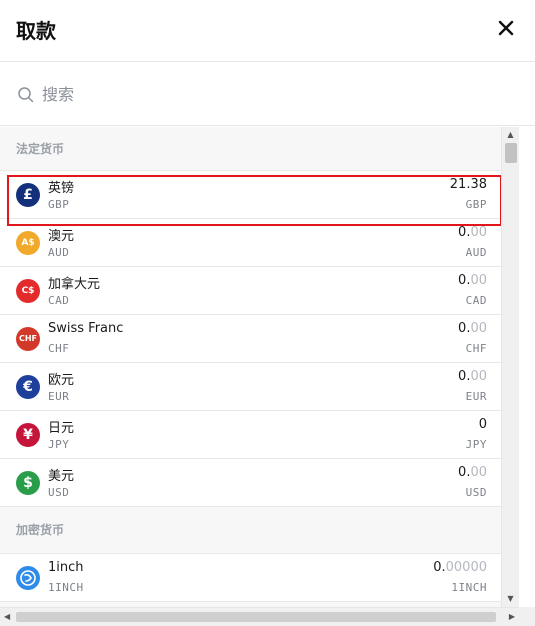 This screenshot has width=535, height=626. I want to click on pound-icon: £, so click(28, 195).